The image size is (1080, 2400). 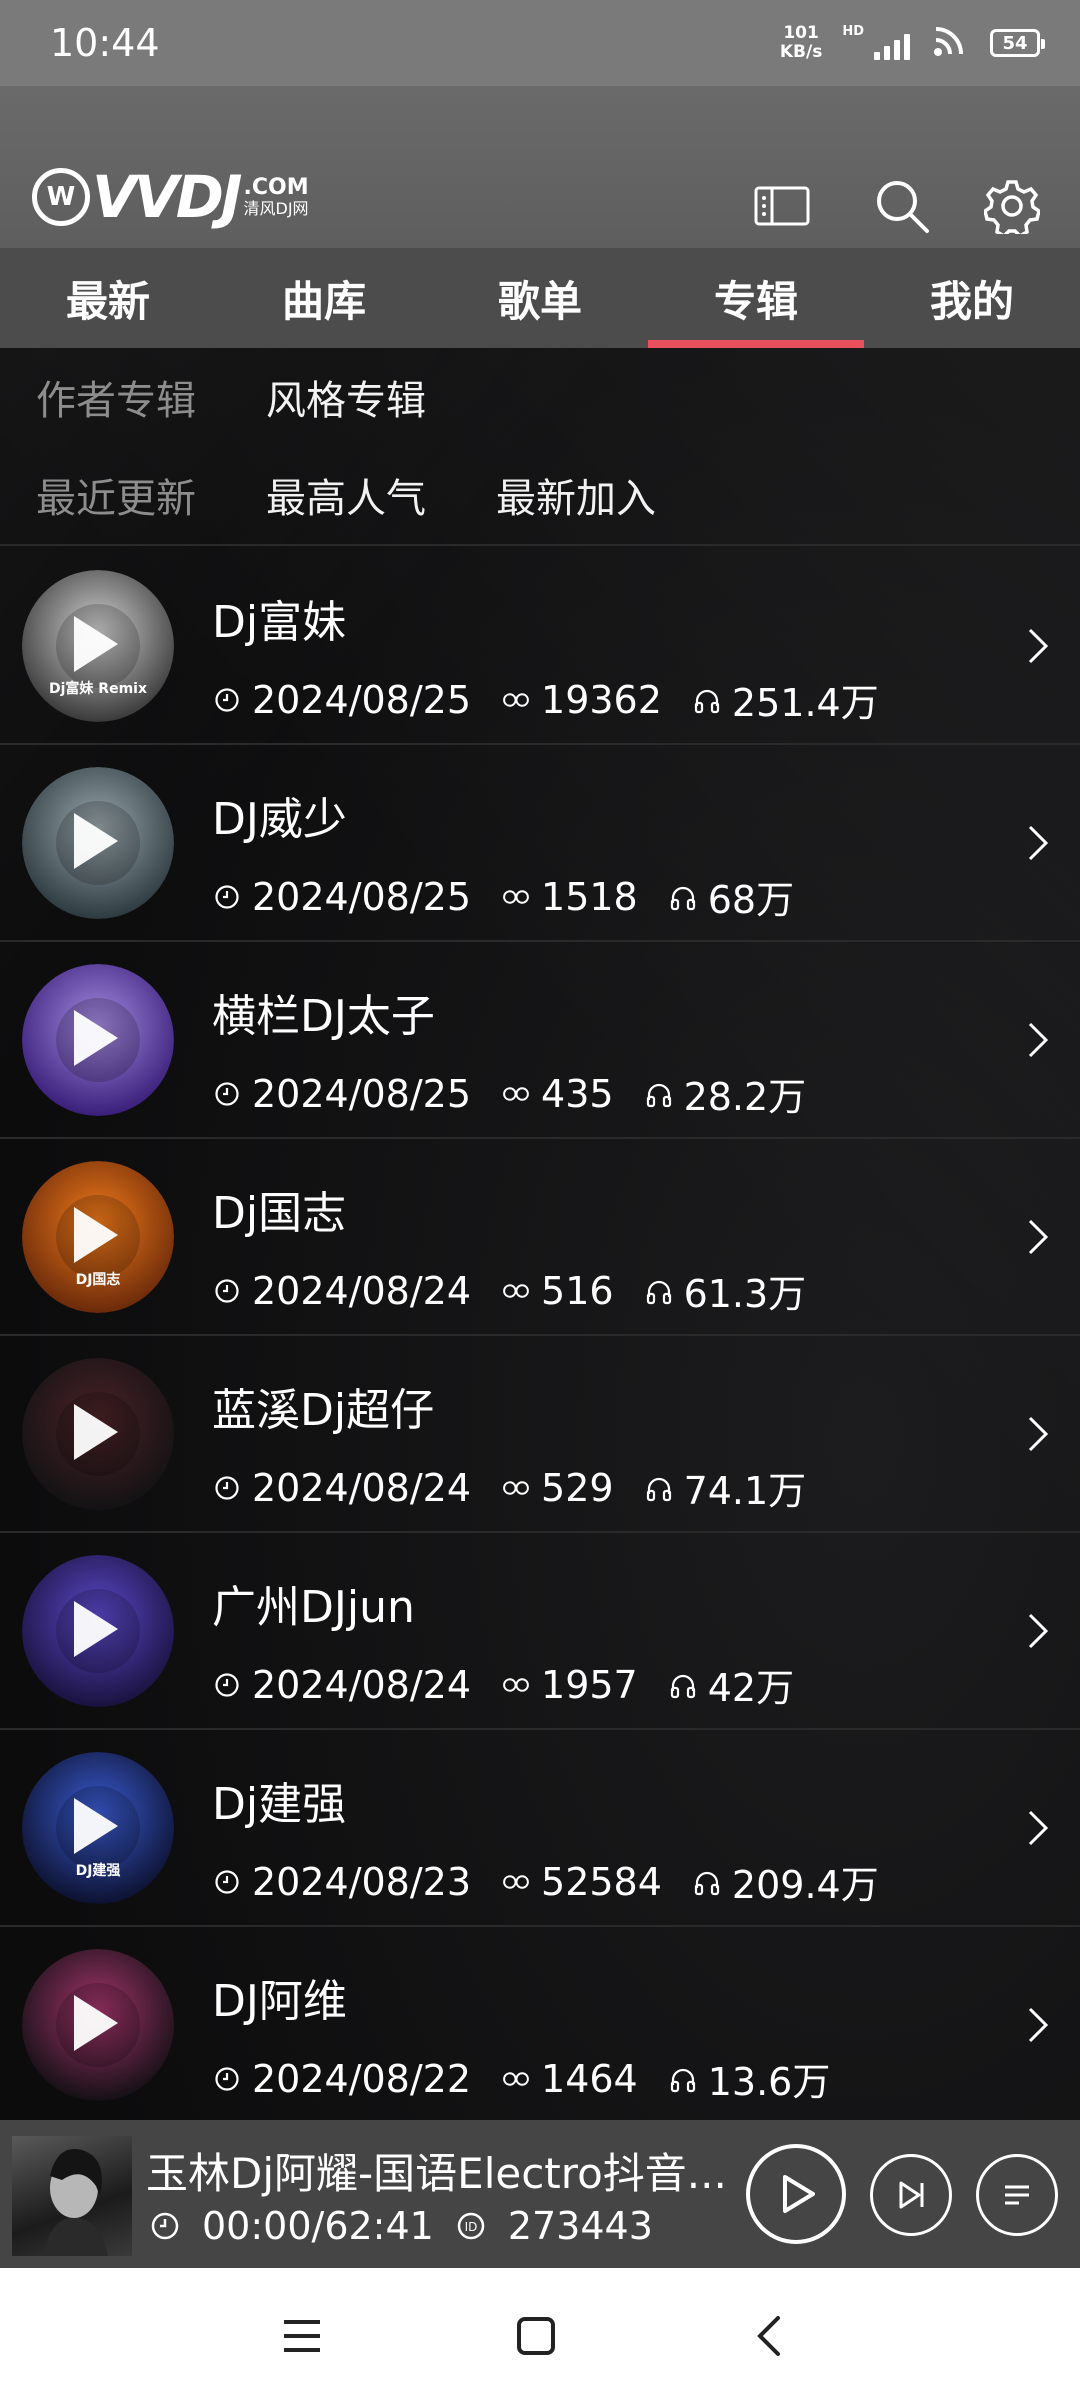 I want to click on signal-icon, so click(x=892, y=43).